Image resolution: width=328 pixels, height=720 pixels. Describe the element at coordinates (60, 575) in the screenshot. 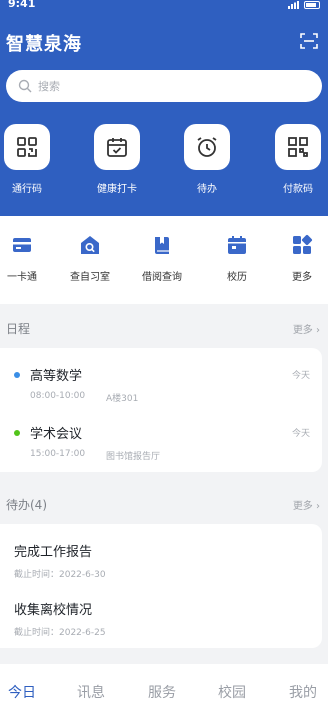

I see `todo-deadline: 截止时间：2022-6-30` at that location.